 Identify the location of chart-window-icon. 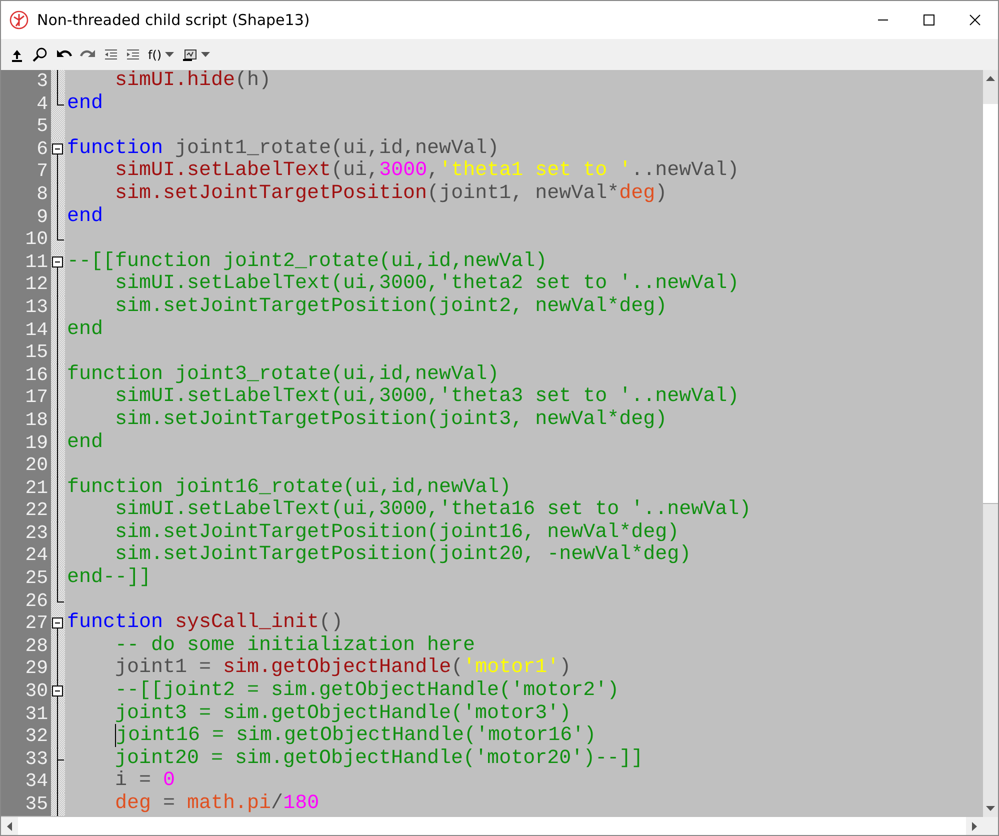
(190, 55).